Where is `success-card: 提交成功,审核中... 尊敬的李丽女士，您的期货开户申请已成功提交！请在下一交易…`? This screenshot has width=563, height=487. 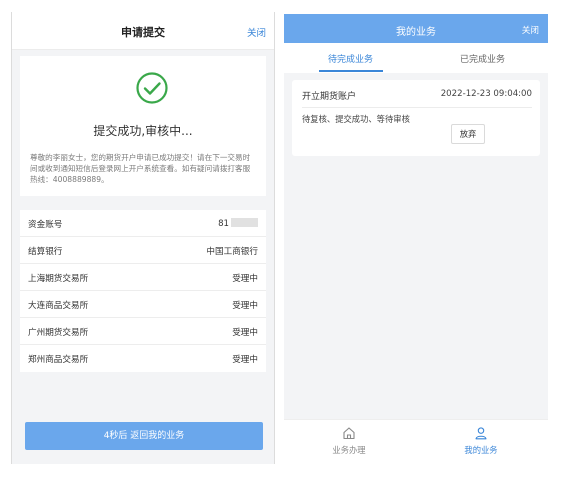 success-card: 提交成功,审核中... 尊敬的李丽女士，您的期货开户申请已成功提交！请在下一交易… is located at coordinates (143, 126).